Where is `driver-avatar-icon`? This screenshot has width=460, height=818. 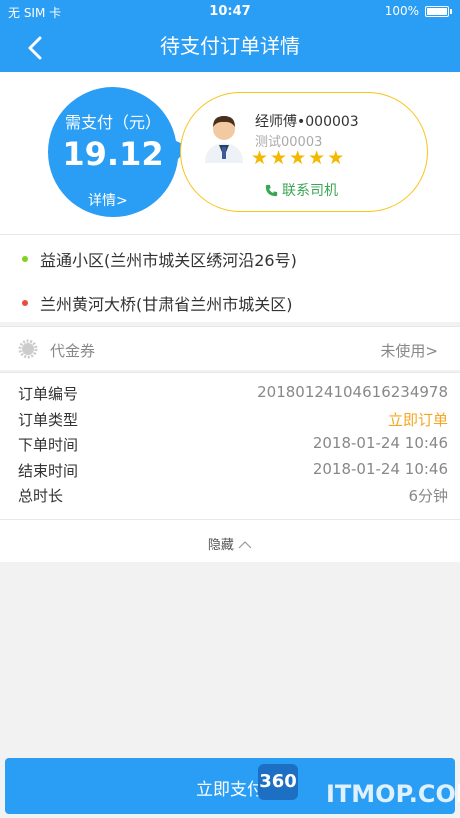 driver-avatar-icon is located at coordinates (224, 139).